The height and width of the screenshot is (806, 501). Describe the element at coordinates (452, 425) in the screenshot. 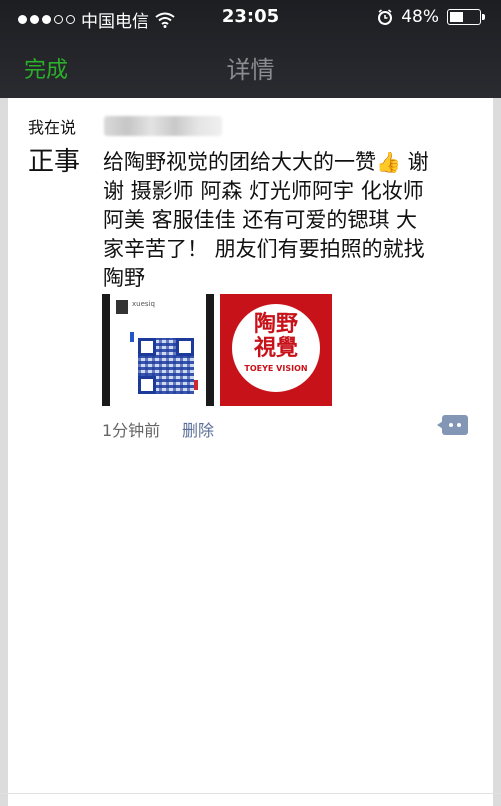

I see `comment-bubble-icon` at that location.